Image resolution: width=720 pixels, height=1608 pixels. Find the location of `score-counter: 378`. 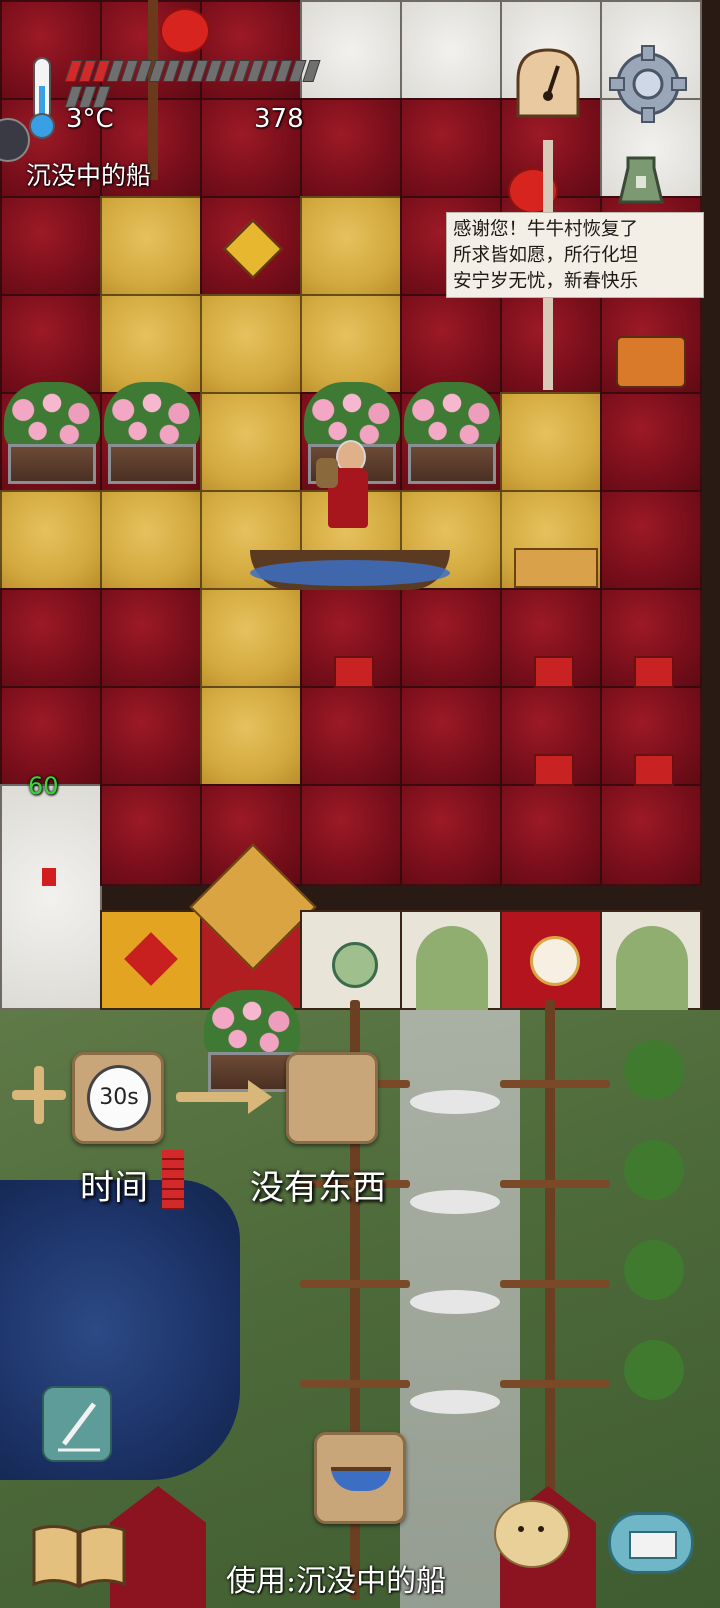

score-counter: 378 is located at coordinates (279, 119).